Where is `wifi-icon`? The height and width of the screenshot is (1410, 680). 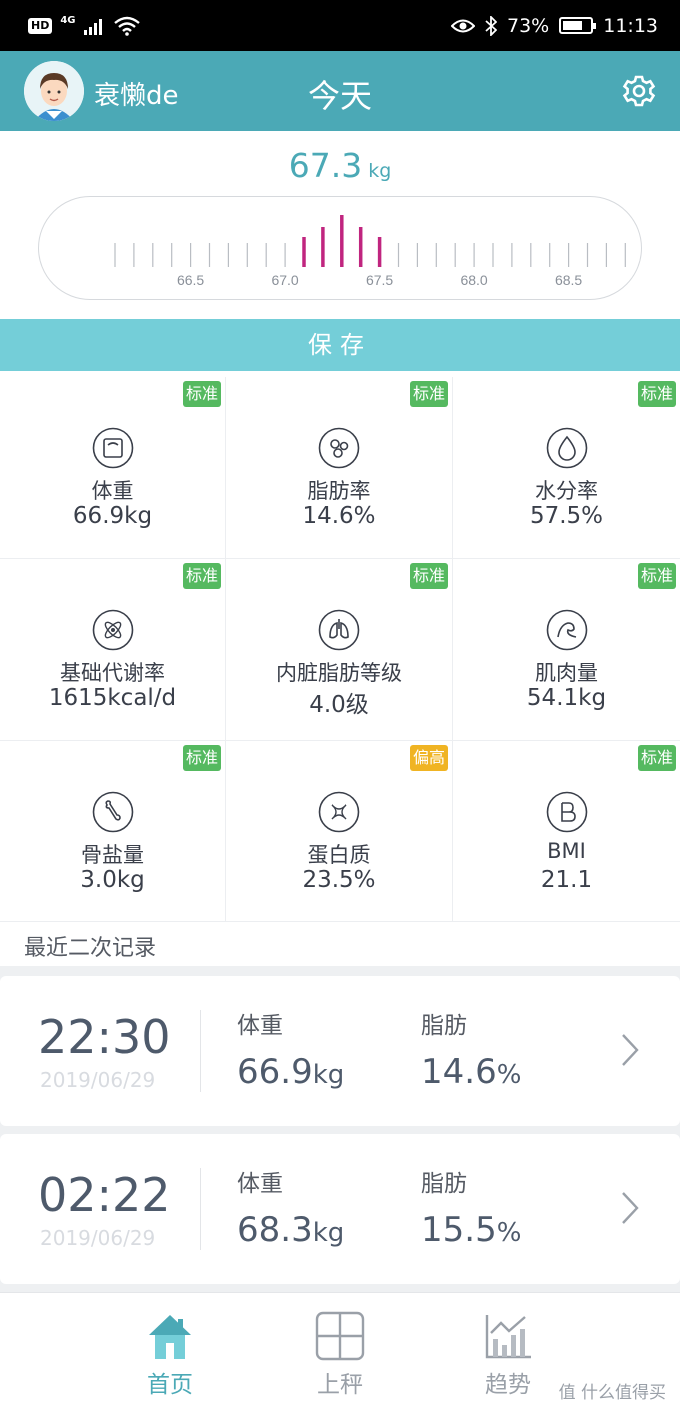
wifi-icon is located at coordinates (126, 26).